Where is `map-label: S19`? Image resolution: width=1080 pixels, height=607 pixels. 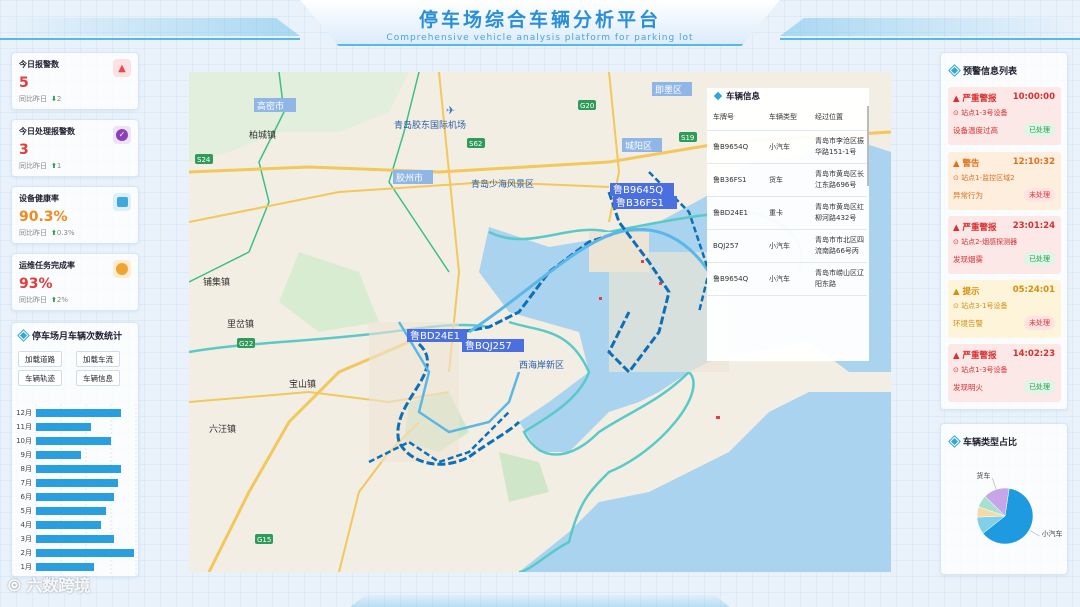 map-label: S19 is located at coordinates (687, 138).